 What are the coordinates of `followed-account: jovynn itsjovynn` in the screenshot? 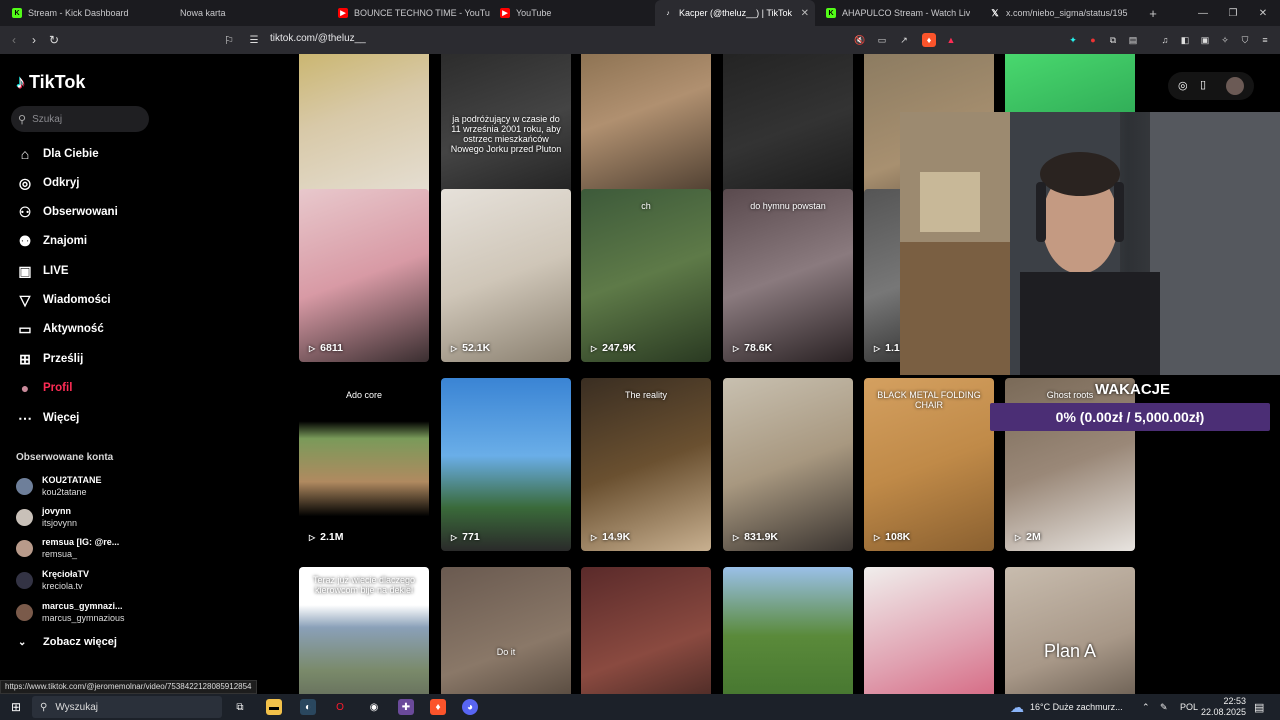 It's located at (86, 518).